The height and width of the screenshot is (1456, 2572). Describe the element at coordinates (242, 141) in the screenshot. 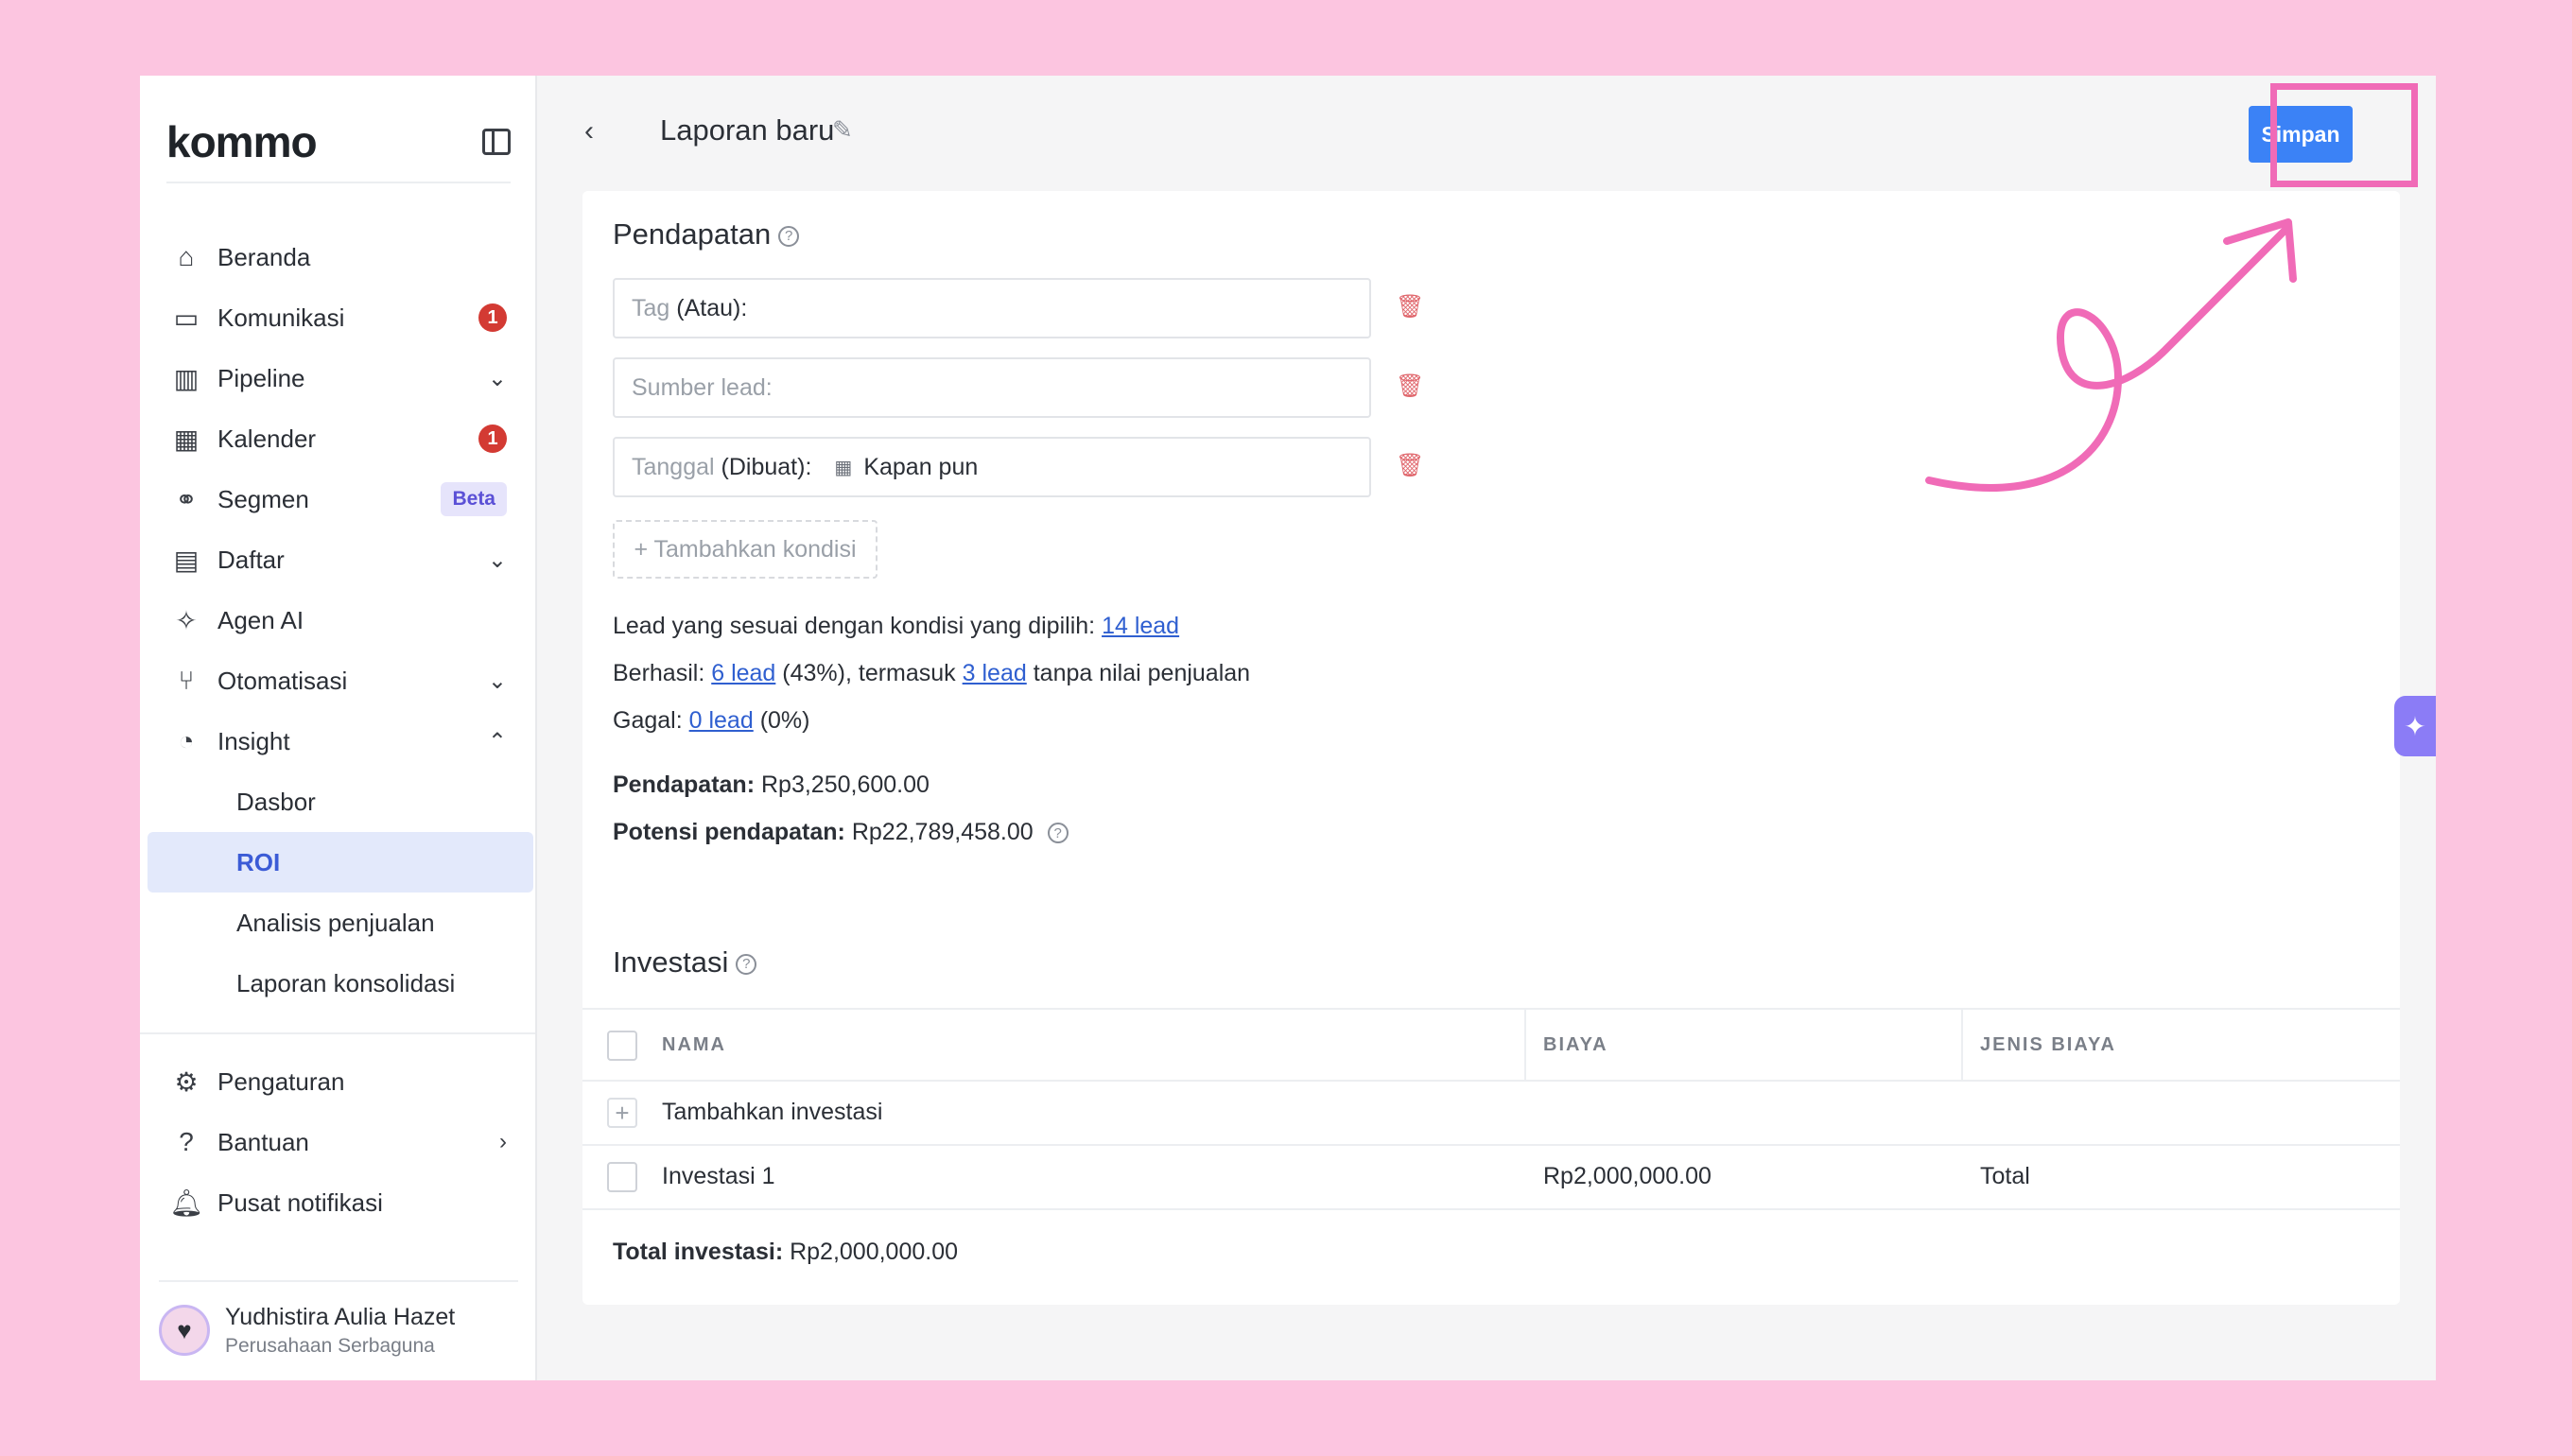

I see `kommo-logo: kommo` at that location.